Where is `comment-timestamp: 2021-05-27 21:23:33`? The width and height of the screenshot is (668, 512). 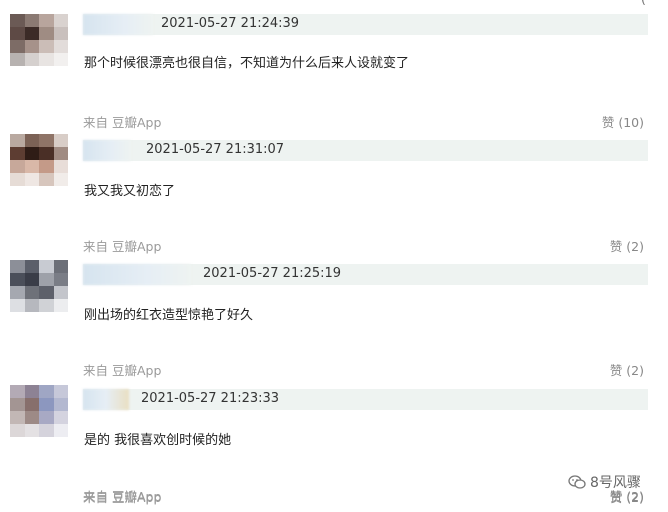
comment-timestamp: 2021-05-27 21:23:33 is located at coordinates (210, 398).